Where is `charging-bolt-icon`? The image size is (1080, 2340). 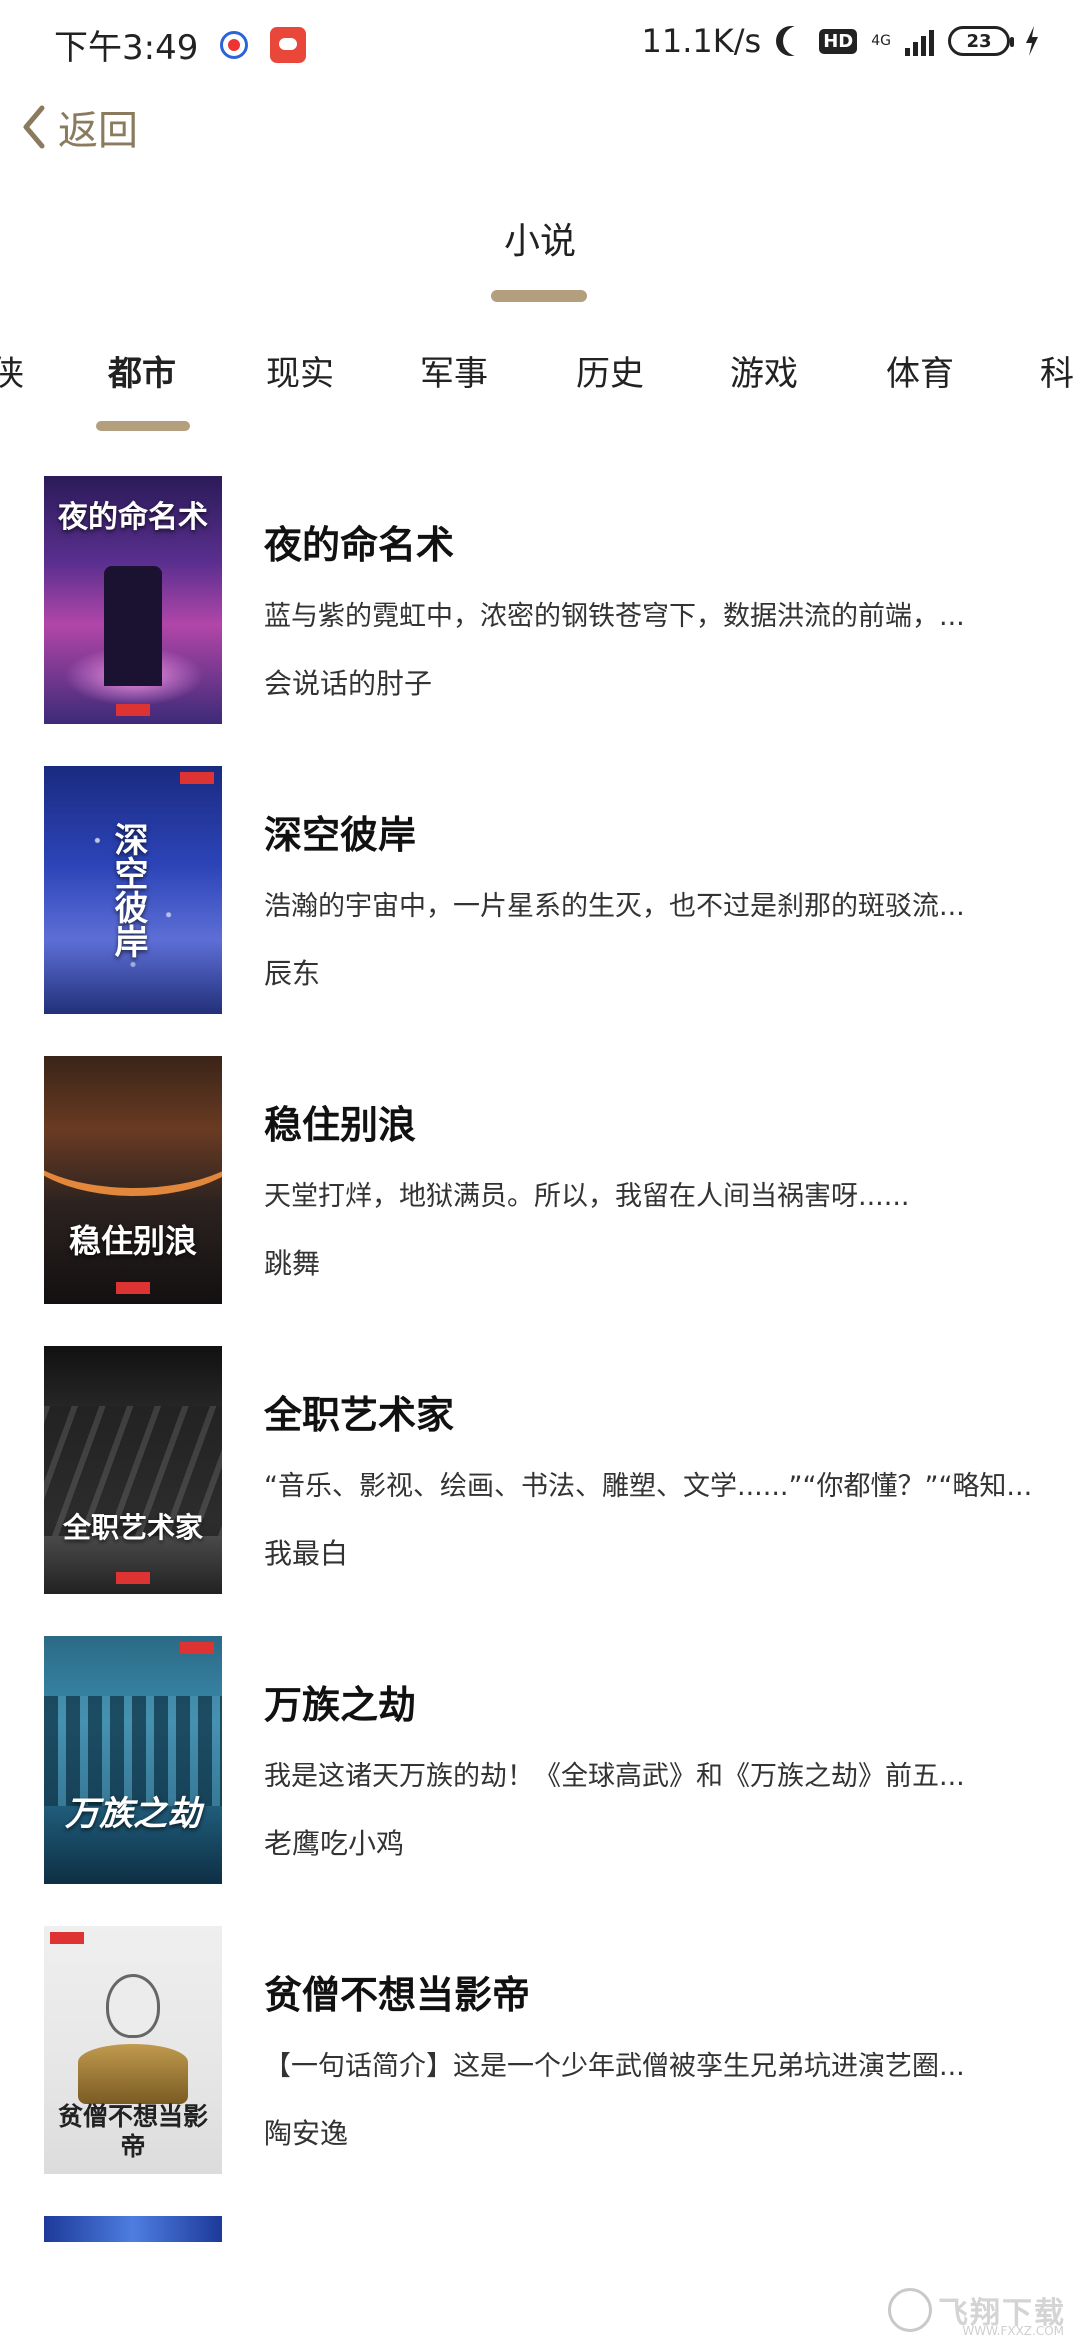 charging-bolt-icon is located at coordinates (1032, 41).